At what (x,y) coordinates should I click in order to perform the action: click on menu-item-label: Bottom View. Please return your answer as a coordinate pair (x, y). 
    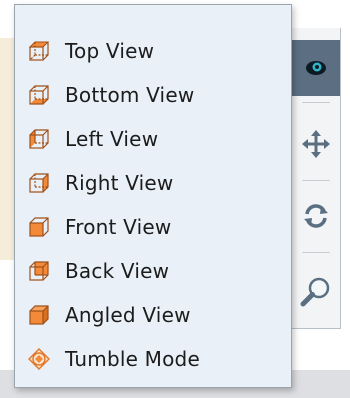
    Looking at the image, I should click on (130, 95).